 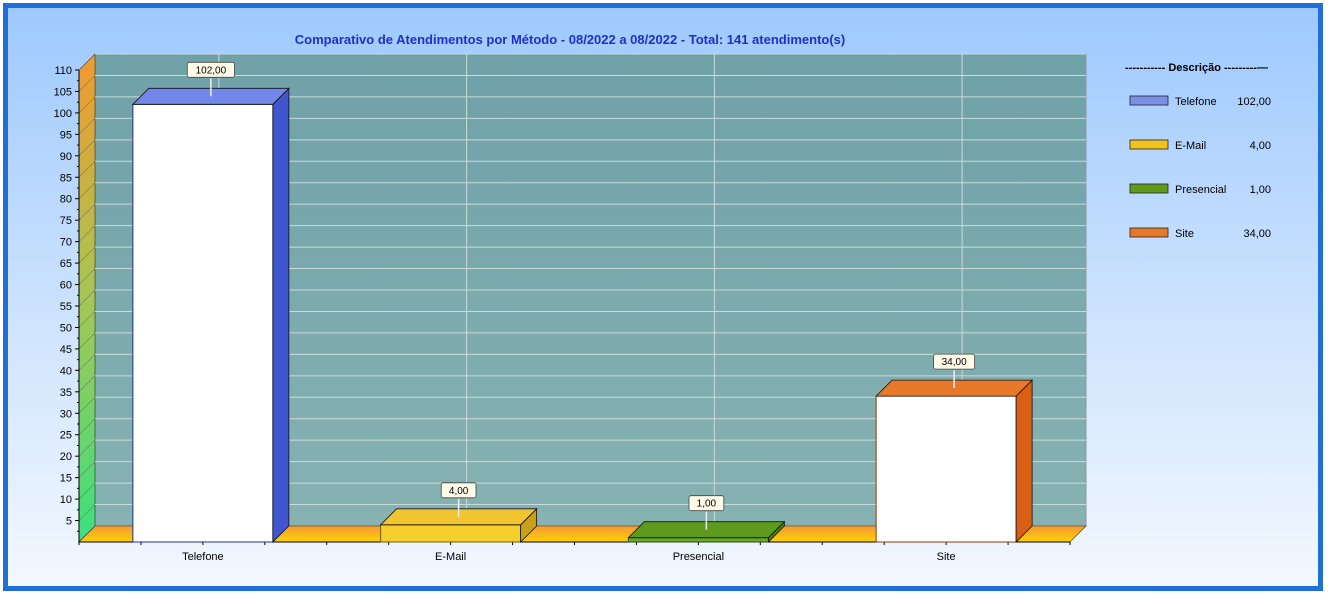 I want to click on legend-value: 34,00, so click(x=1257, y=234).